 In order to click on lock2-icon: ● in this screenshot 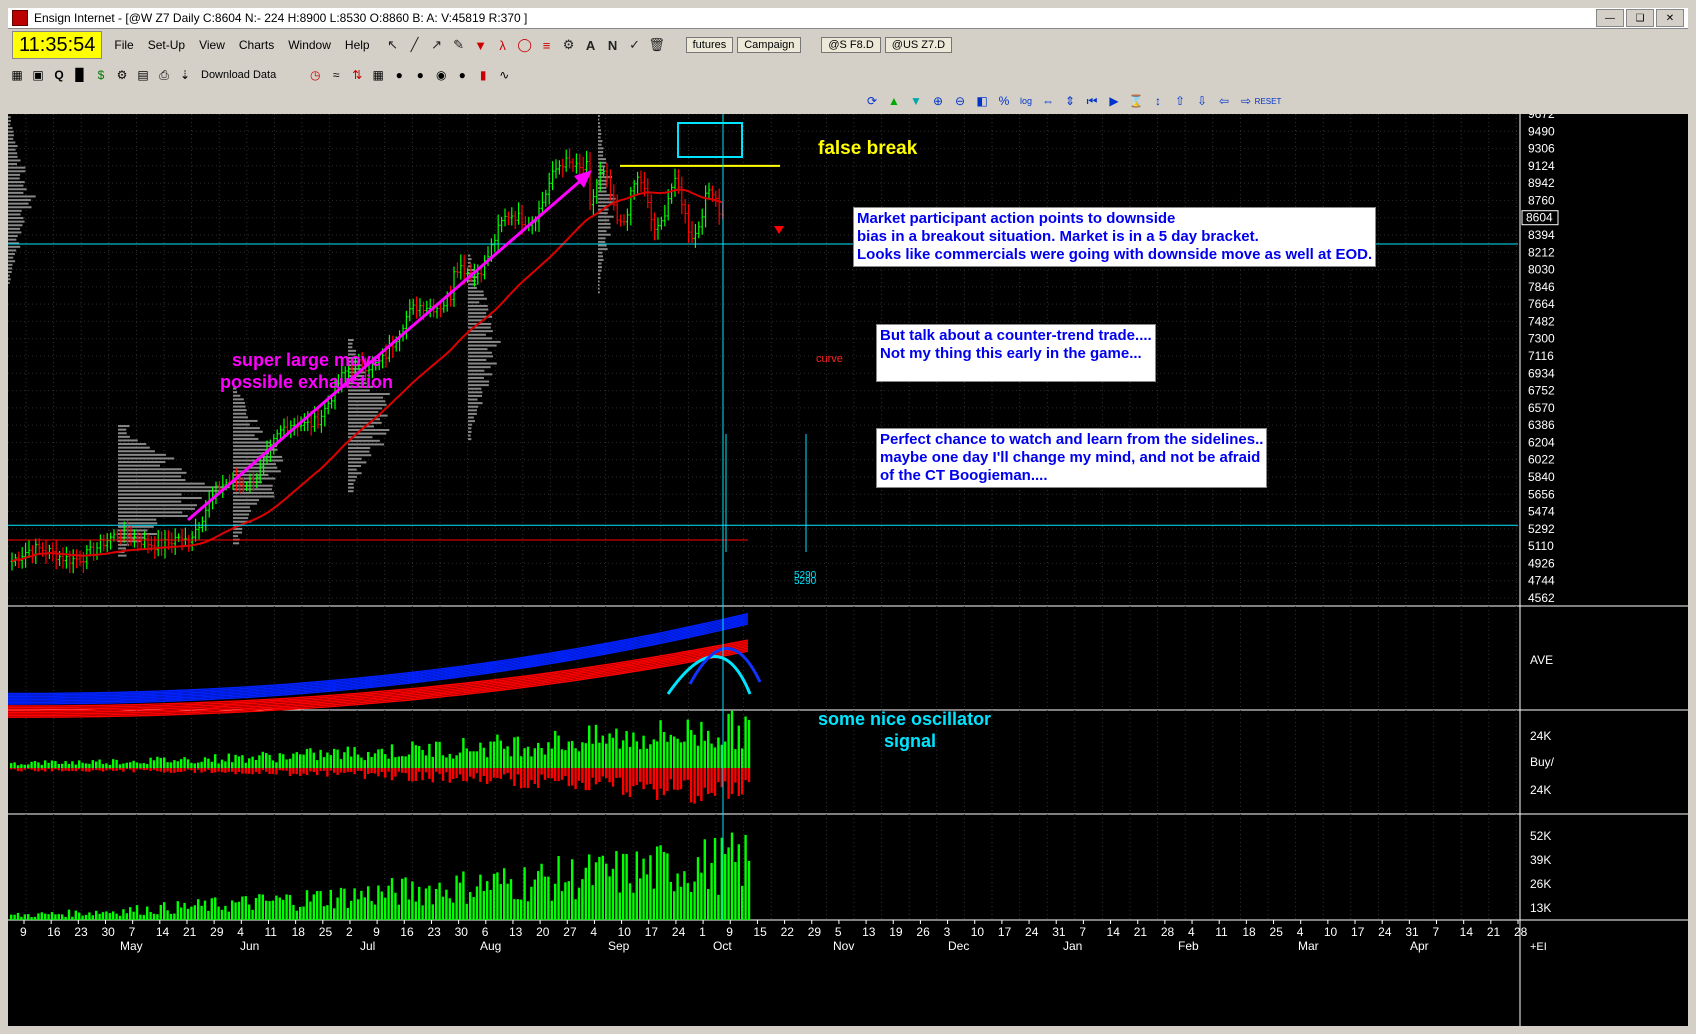, I will do `click(420, 75)`.